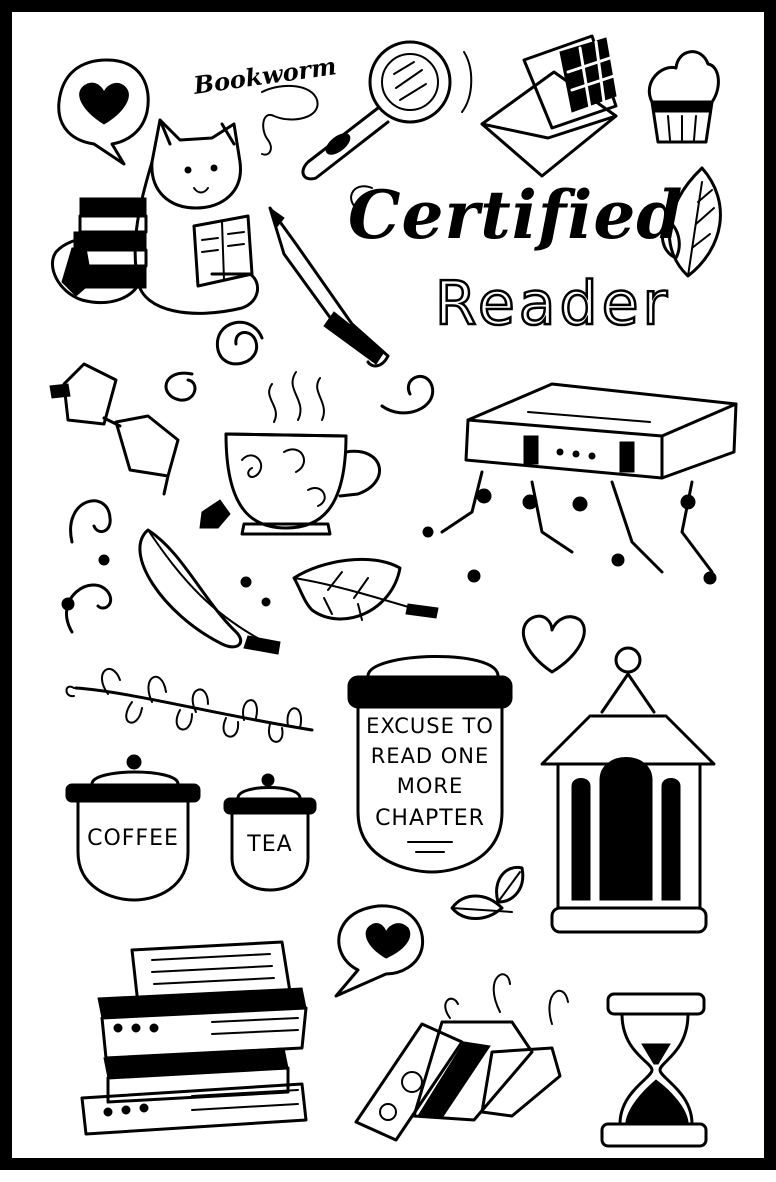  Describe the element at coordinates (209, 591) in the screenshot. I see `feather-icon` at that location.